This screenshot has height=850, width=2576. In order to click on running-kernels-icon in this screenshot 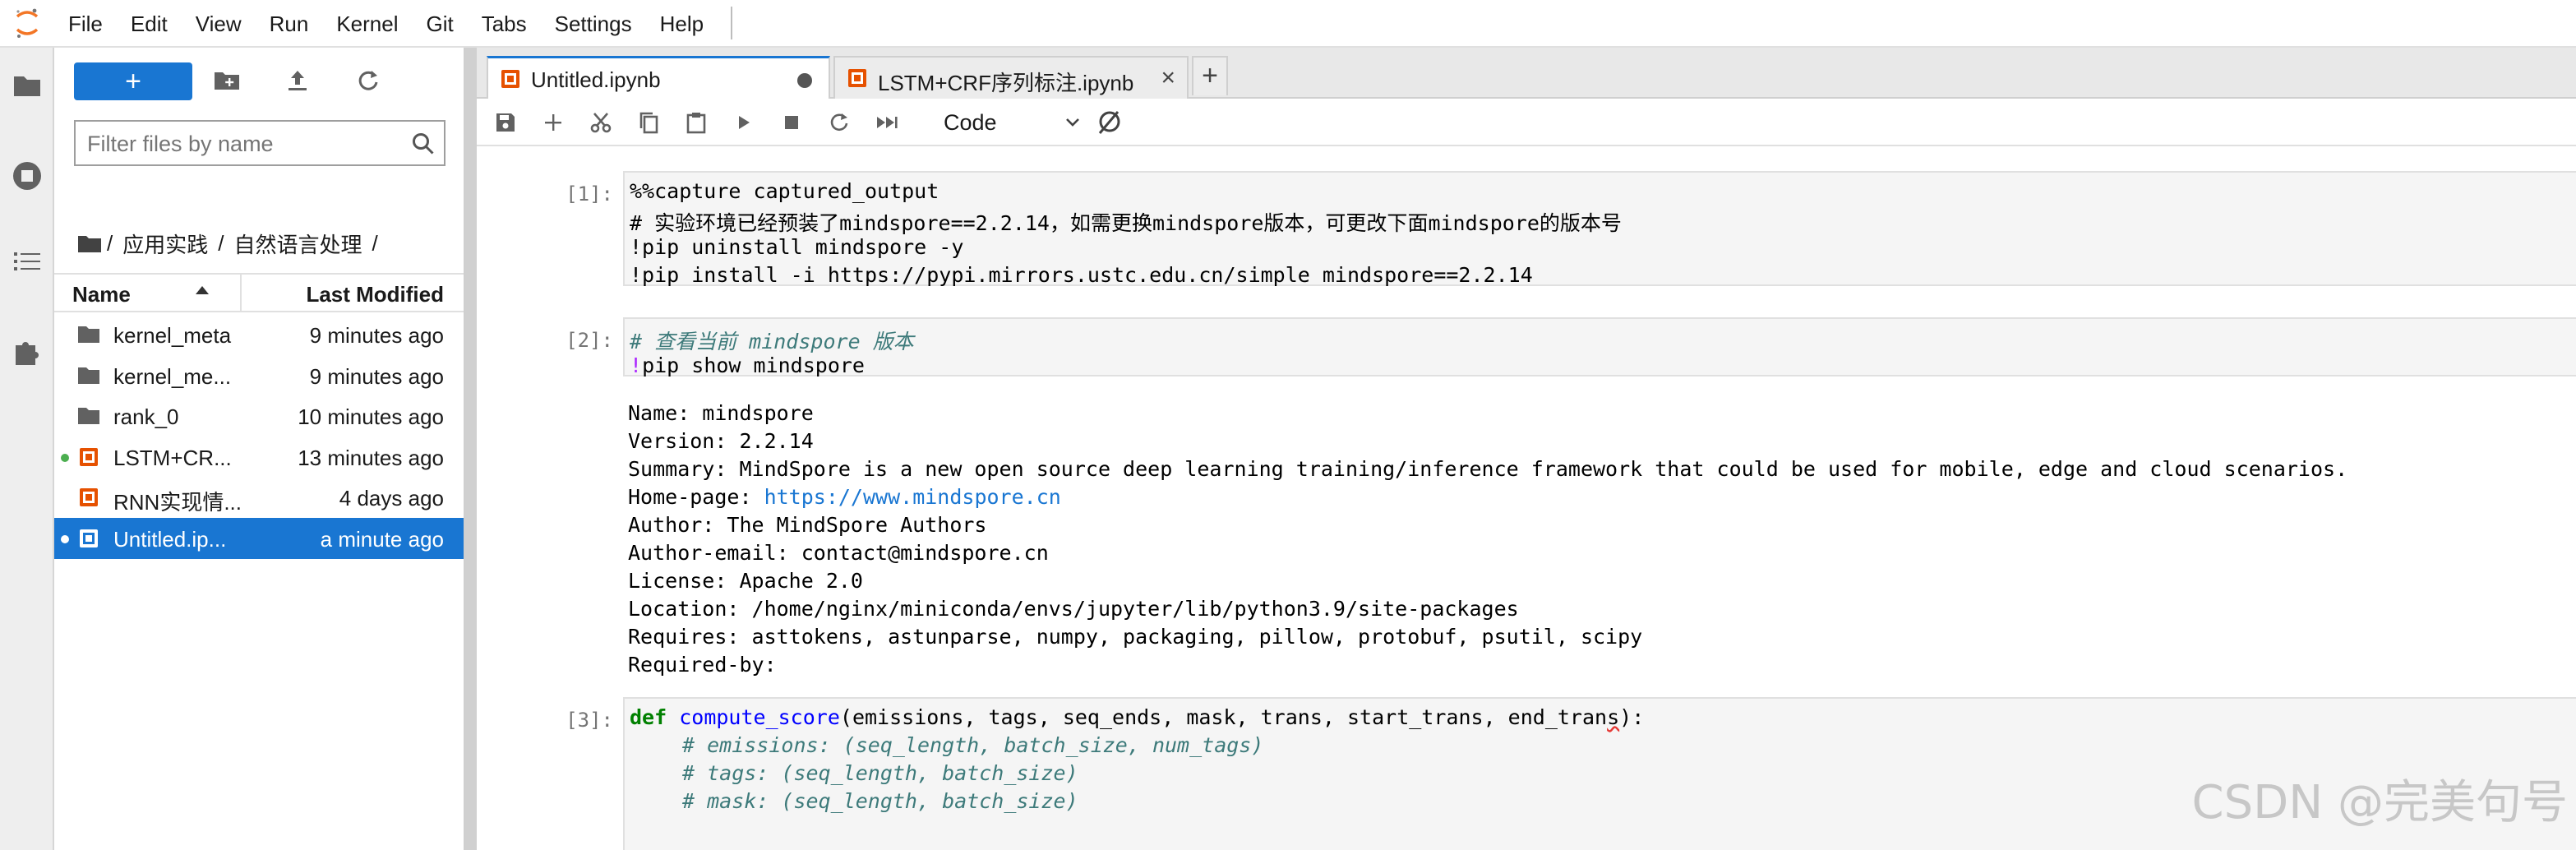, I will do `click(27, 176)`.